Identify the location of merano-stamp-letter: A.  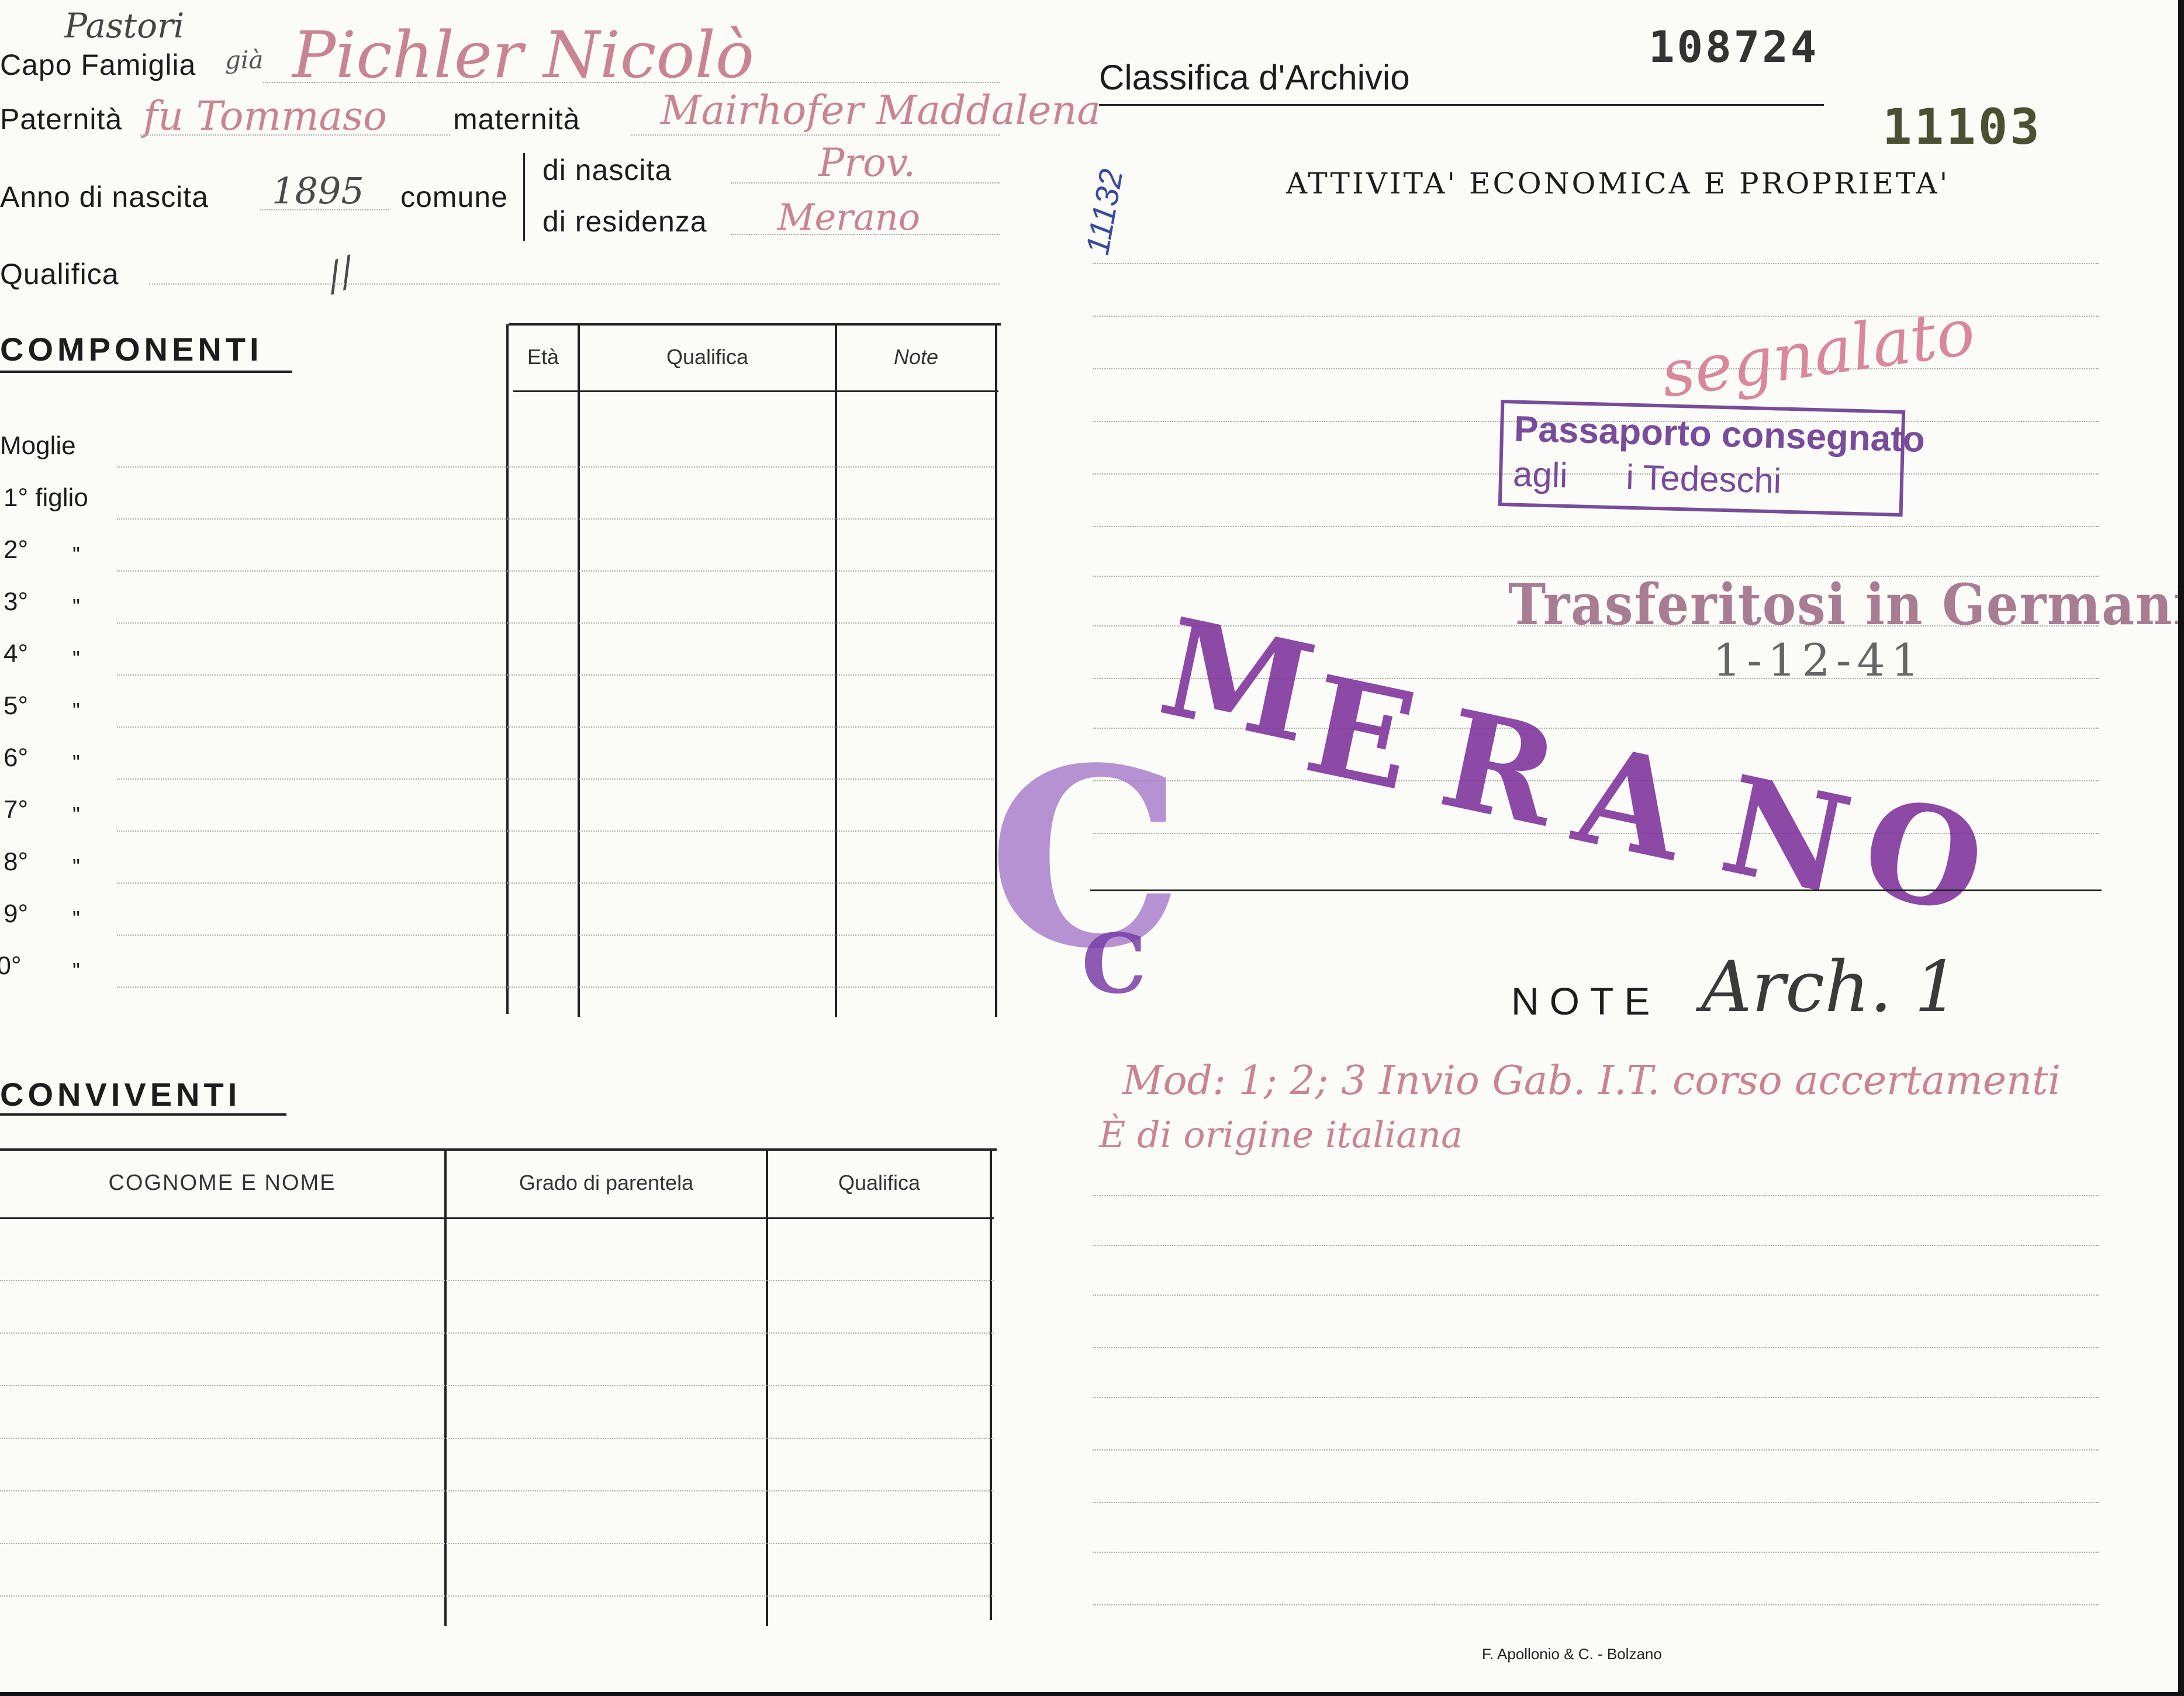
(1630, 803).